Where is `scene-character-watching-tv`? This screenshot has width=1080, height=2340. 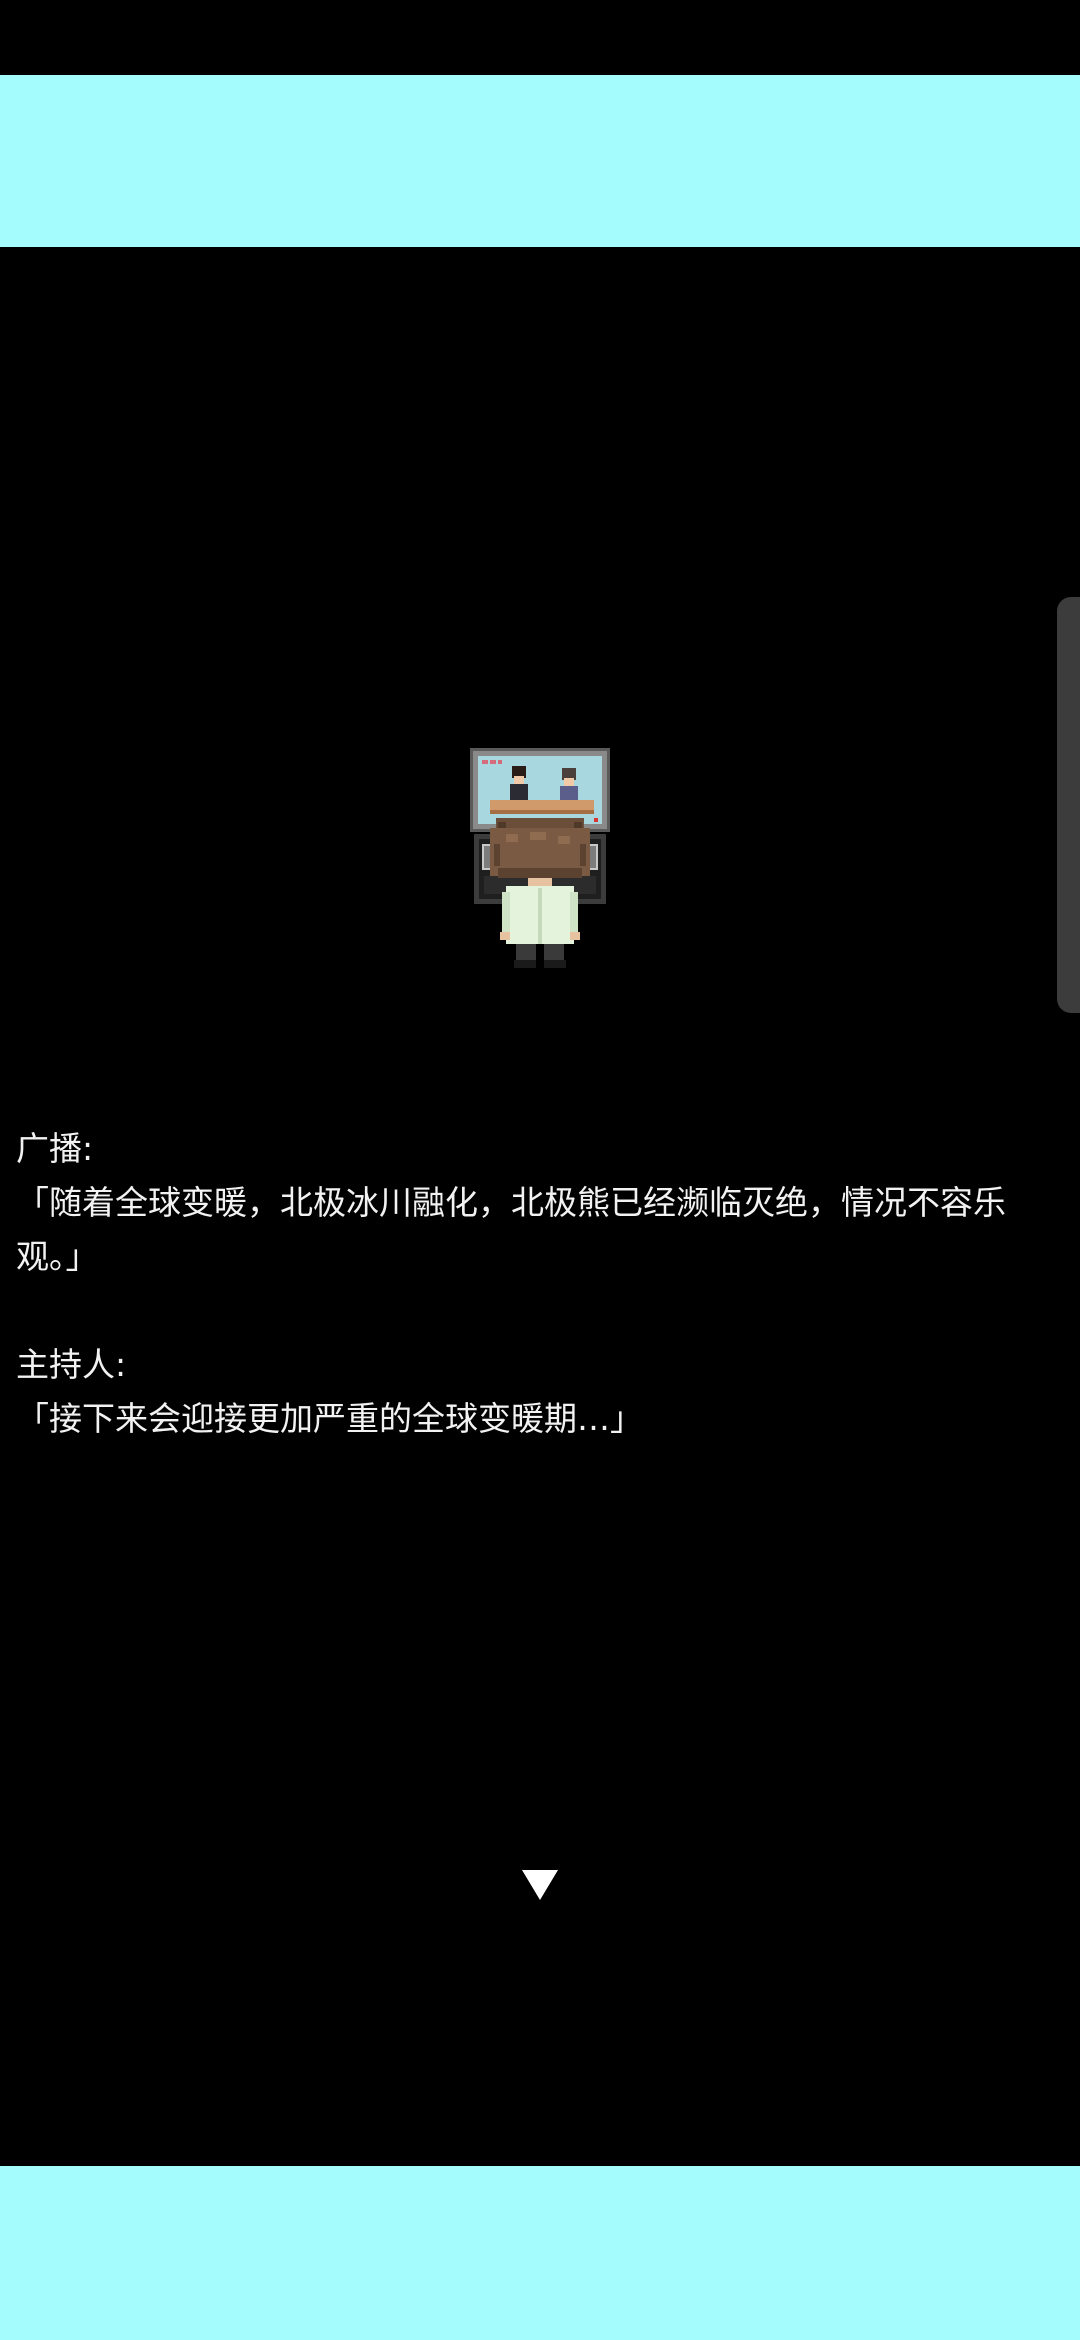 scene-character-watching-tv is located at coordinates (540, 858).